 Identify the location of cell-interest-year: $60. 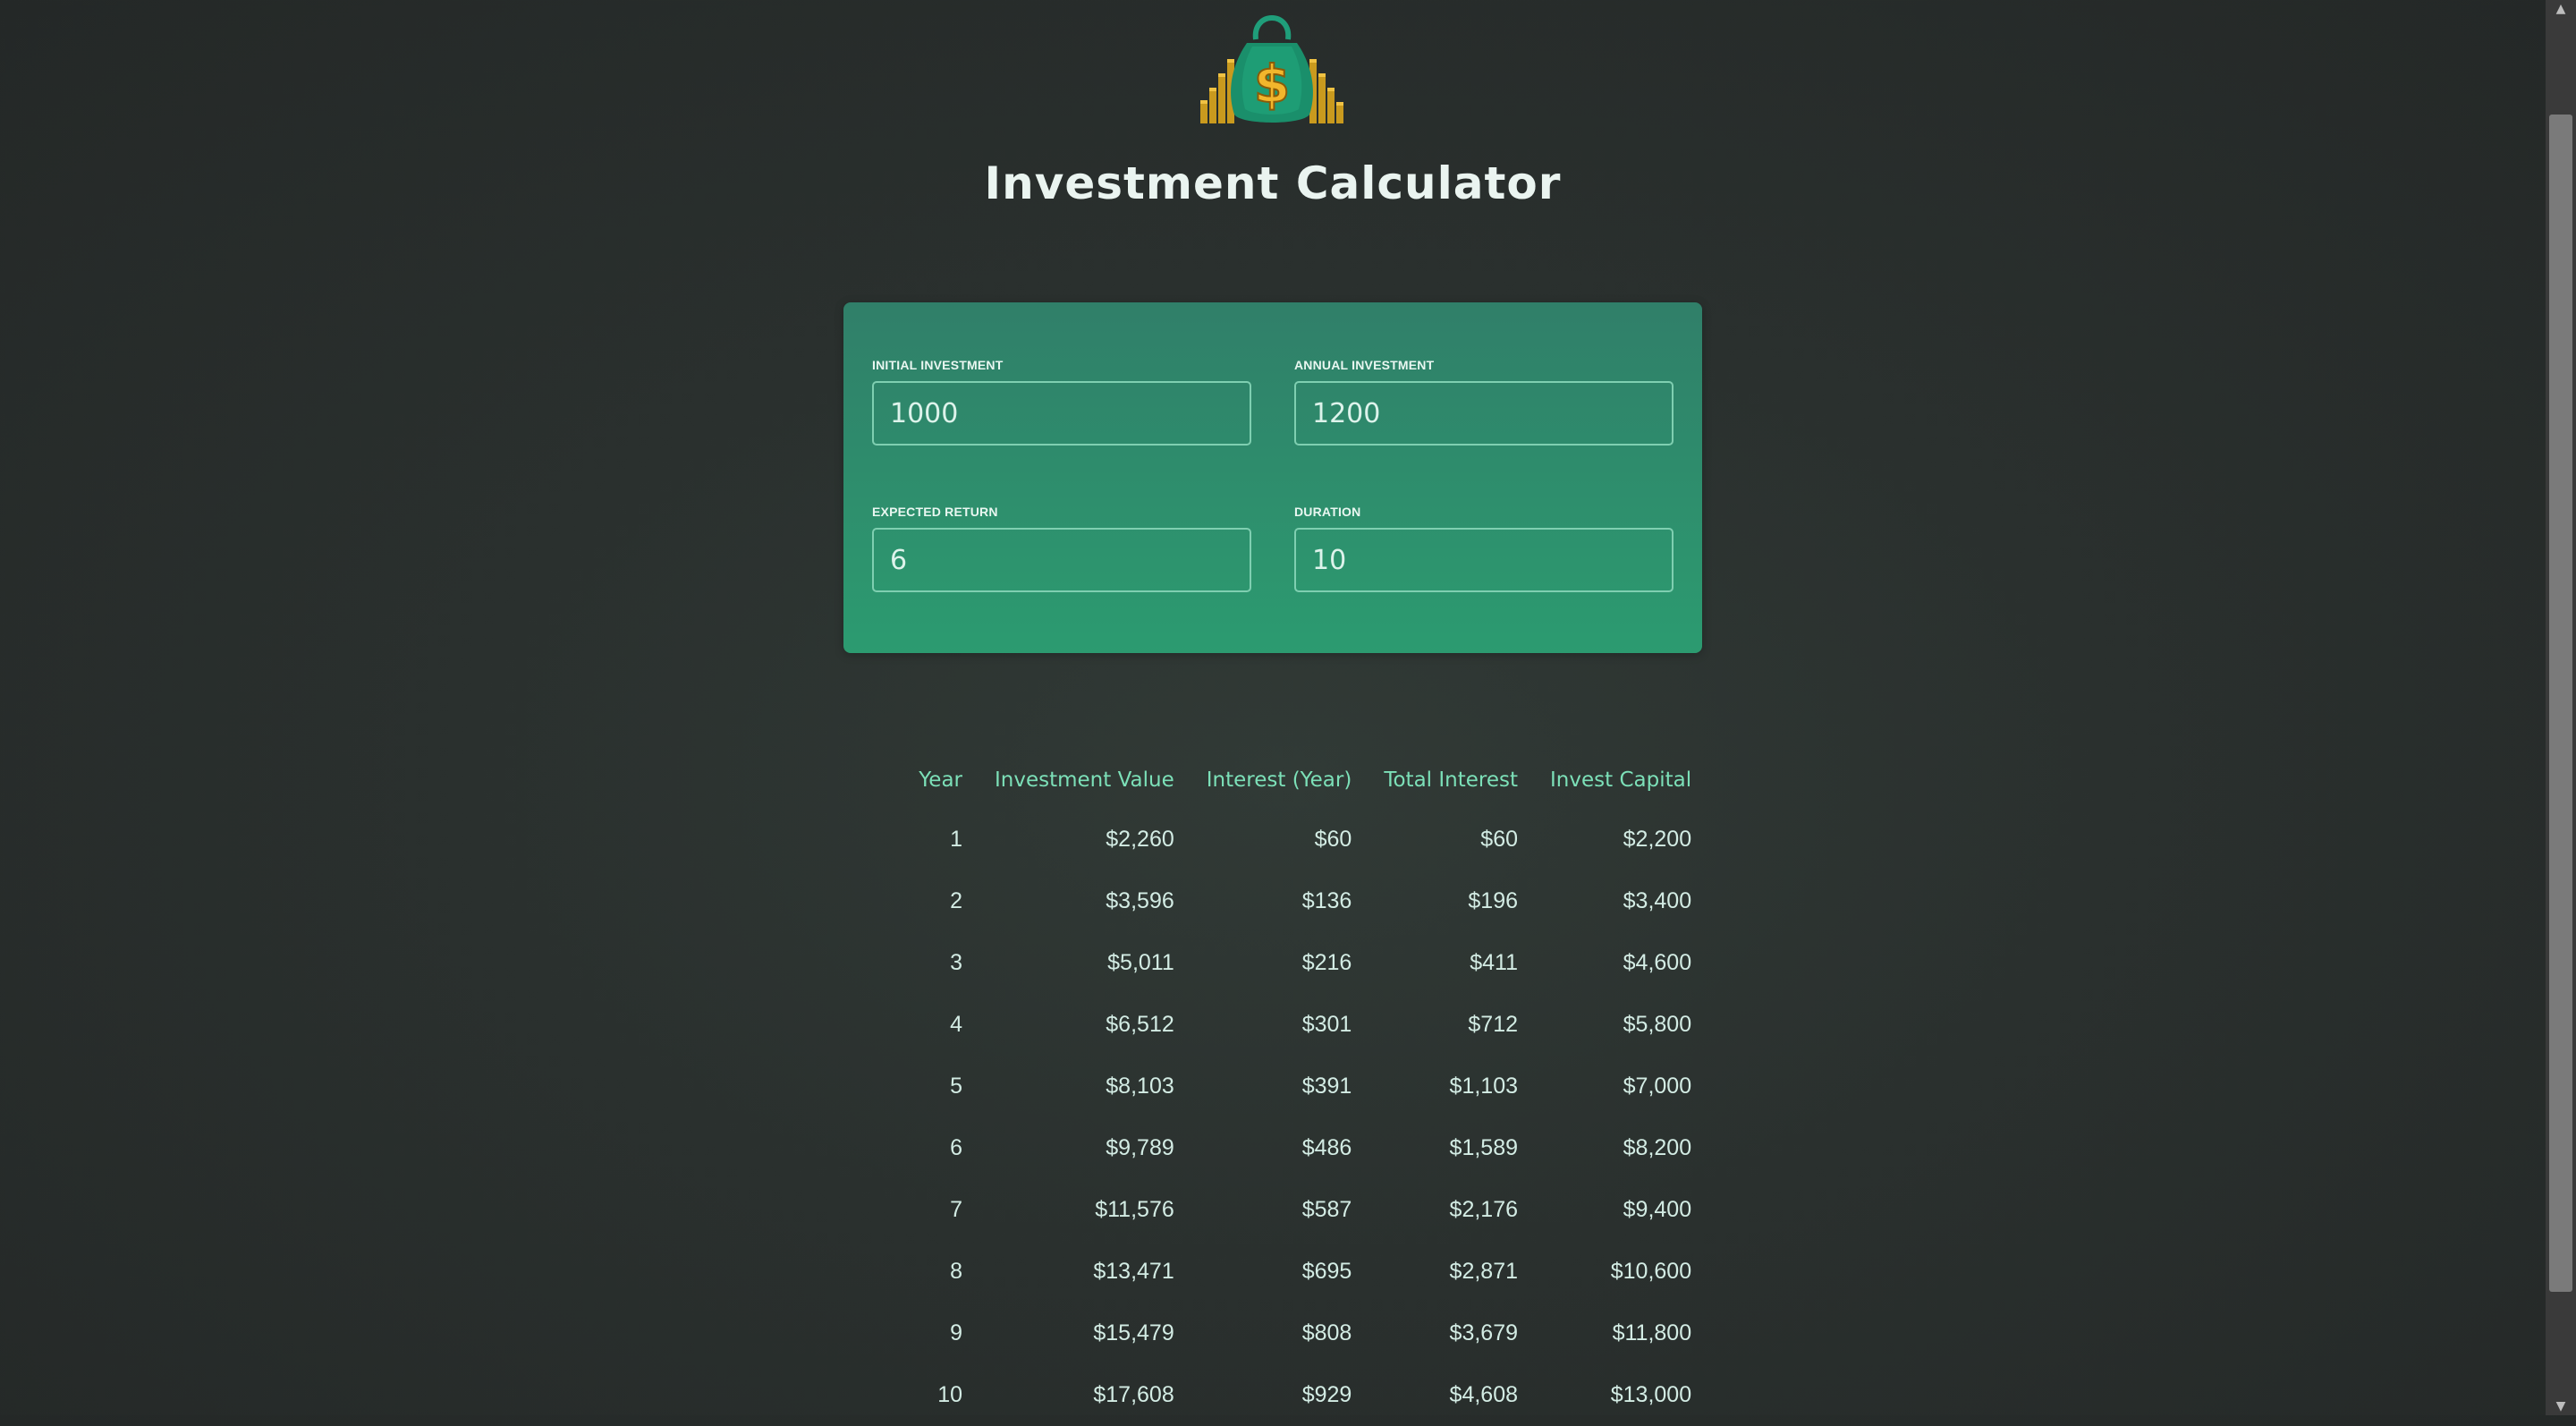
(1333, 840).